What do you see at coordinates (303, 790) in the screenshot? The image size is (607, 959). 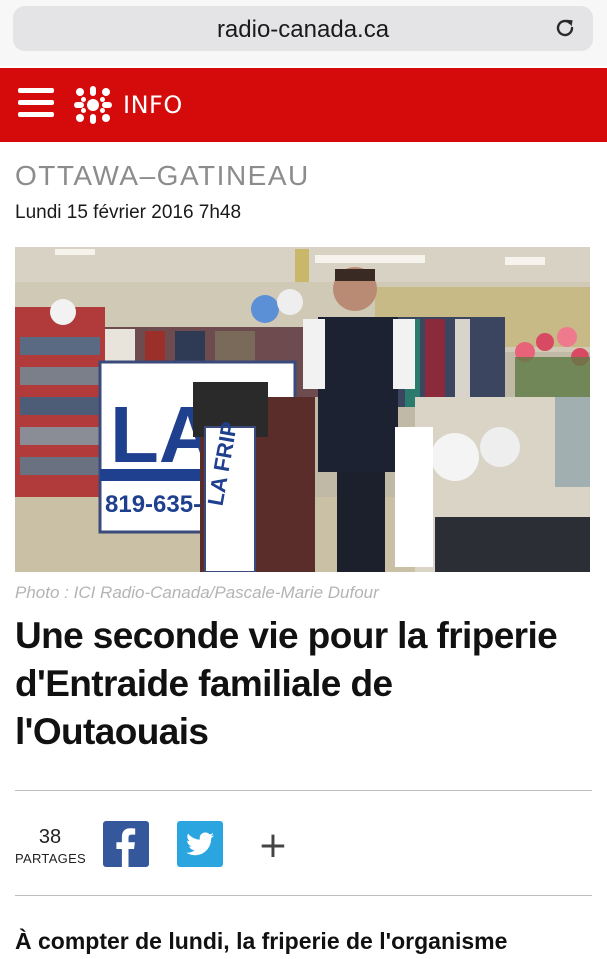 I see `divider-top` at bounding box center [303, 790].